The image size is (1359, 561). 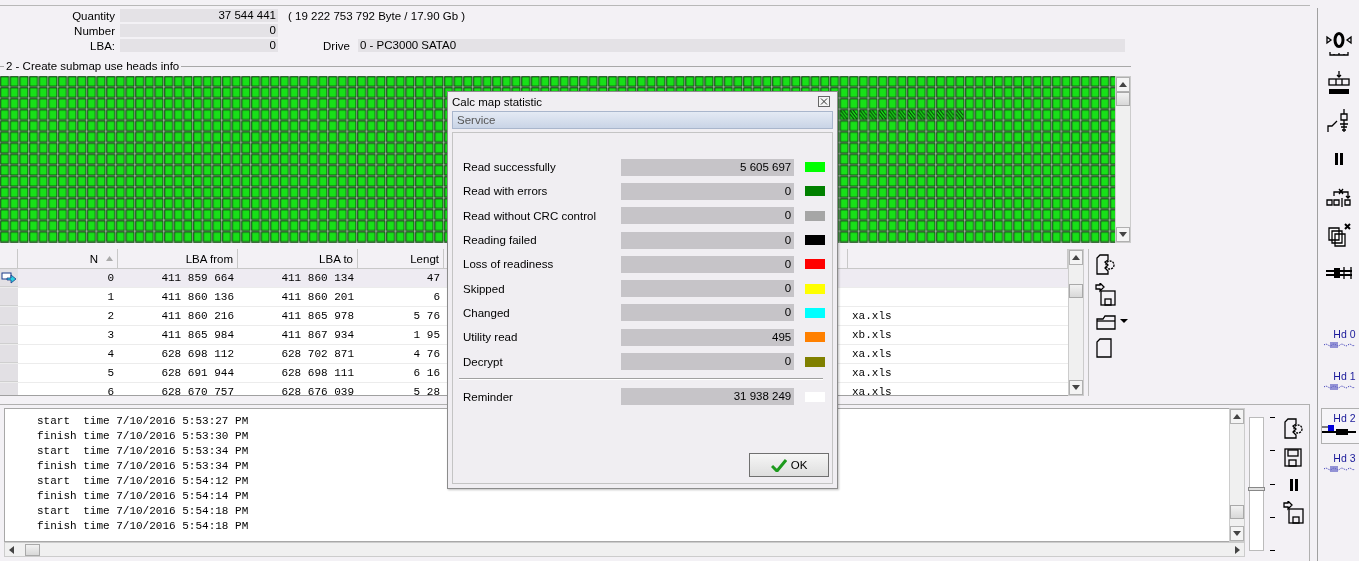 I want to click on table-cell-text: 628 698 111, so click(x=318, y=373).